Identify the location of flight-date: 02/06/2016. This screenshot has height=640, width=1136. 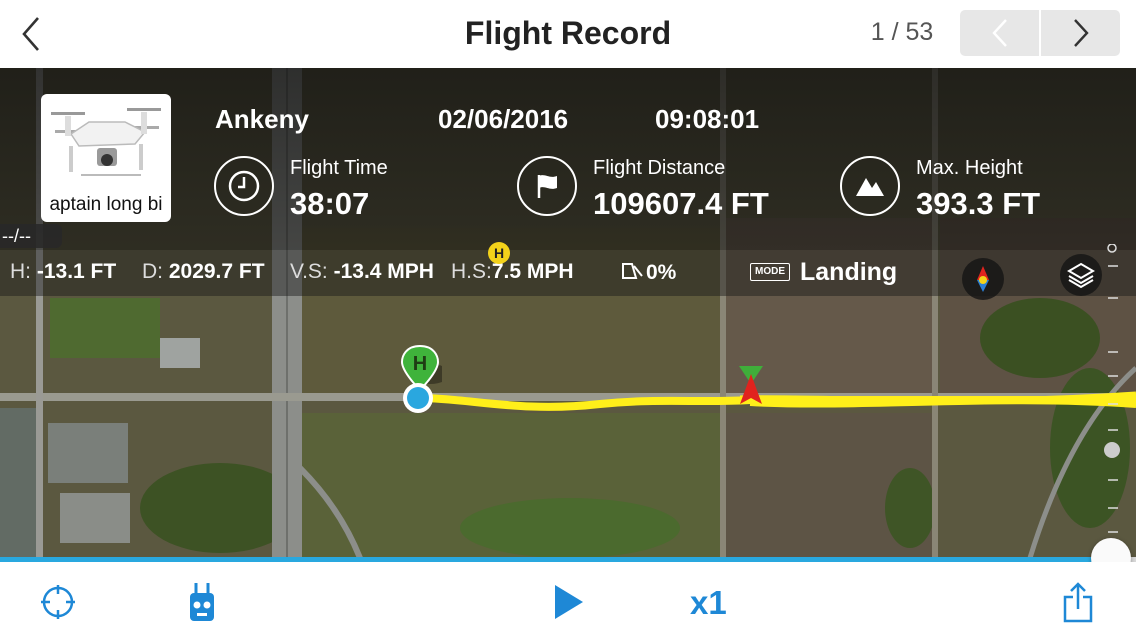
(503, 119).